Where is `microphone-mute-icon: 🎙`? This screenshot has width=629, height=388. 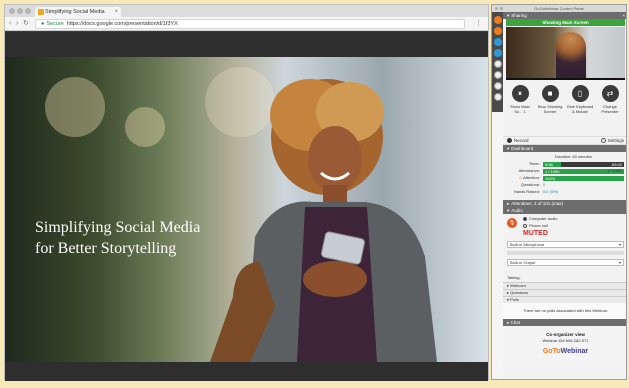 microphone-mute-icon: 🎙 is located at coordinates (512, 223).